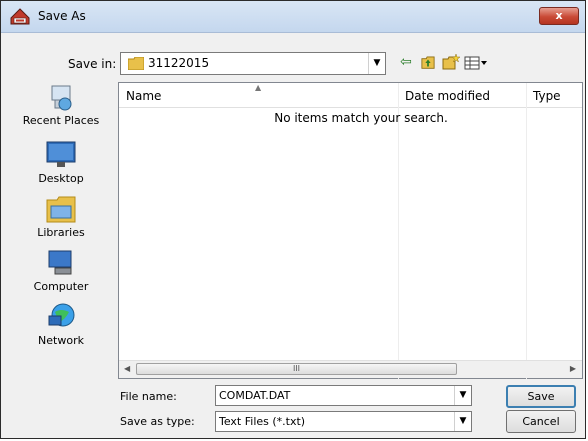 Image resolution: width=588 pixels, height=441 pixels. I want to click on scroll-left-icon: ◀, so click(127, 368).